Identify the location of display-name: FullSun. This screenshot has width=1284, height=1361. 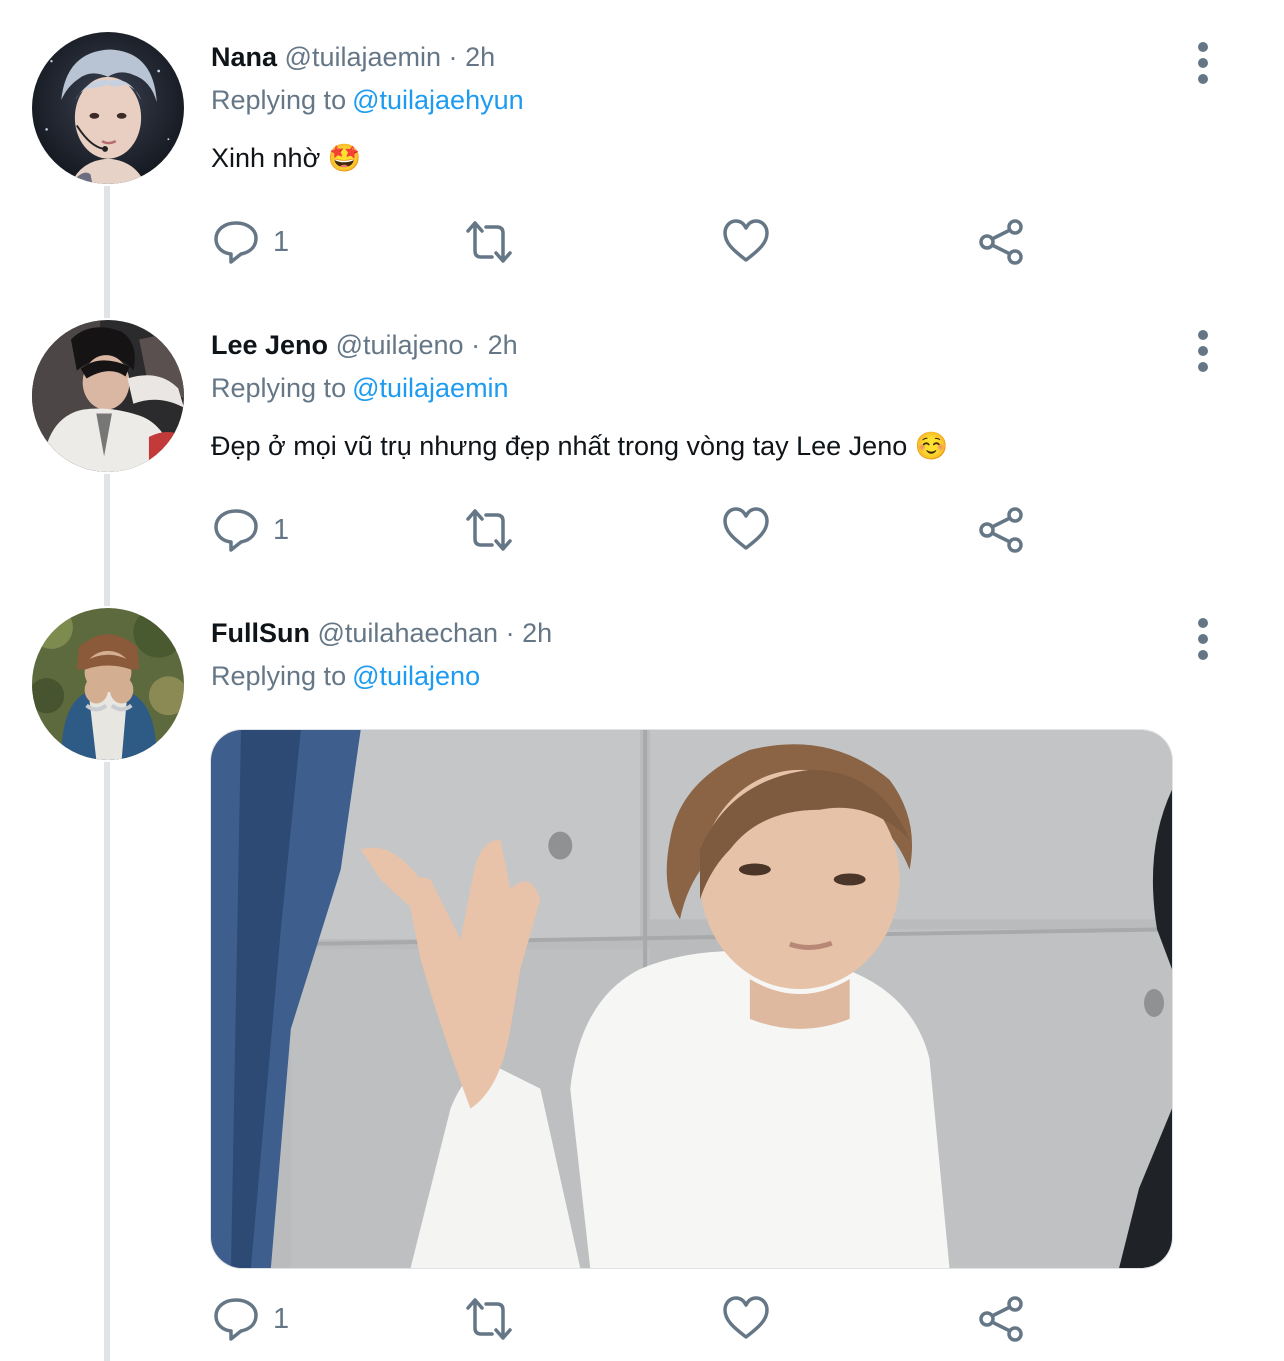
(260, 633).